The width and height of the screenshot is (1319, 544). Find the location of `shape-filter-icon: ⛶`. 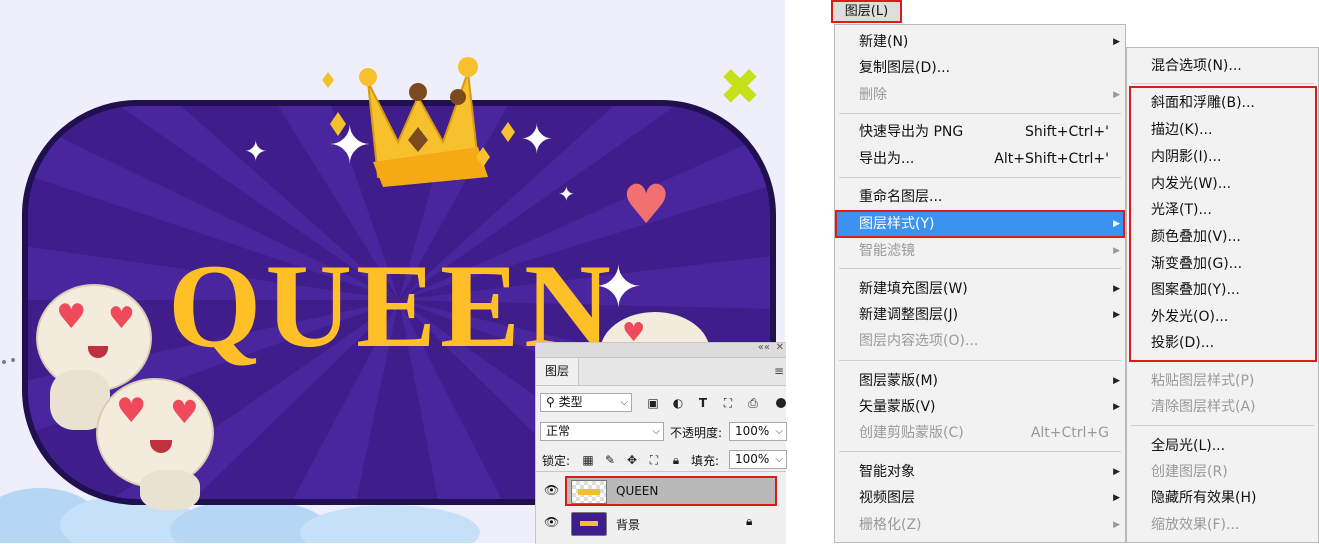

shape-filter-icon: ⛶ is located at coordinates (728, 403).